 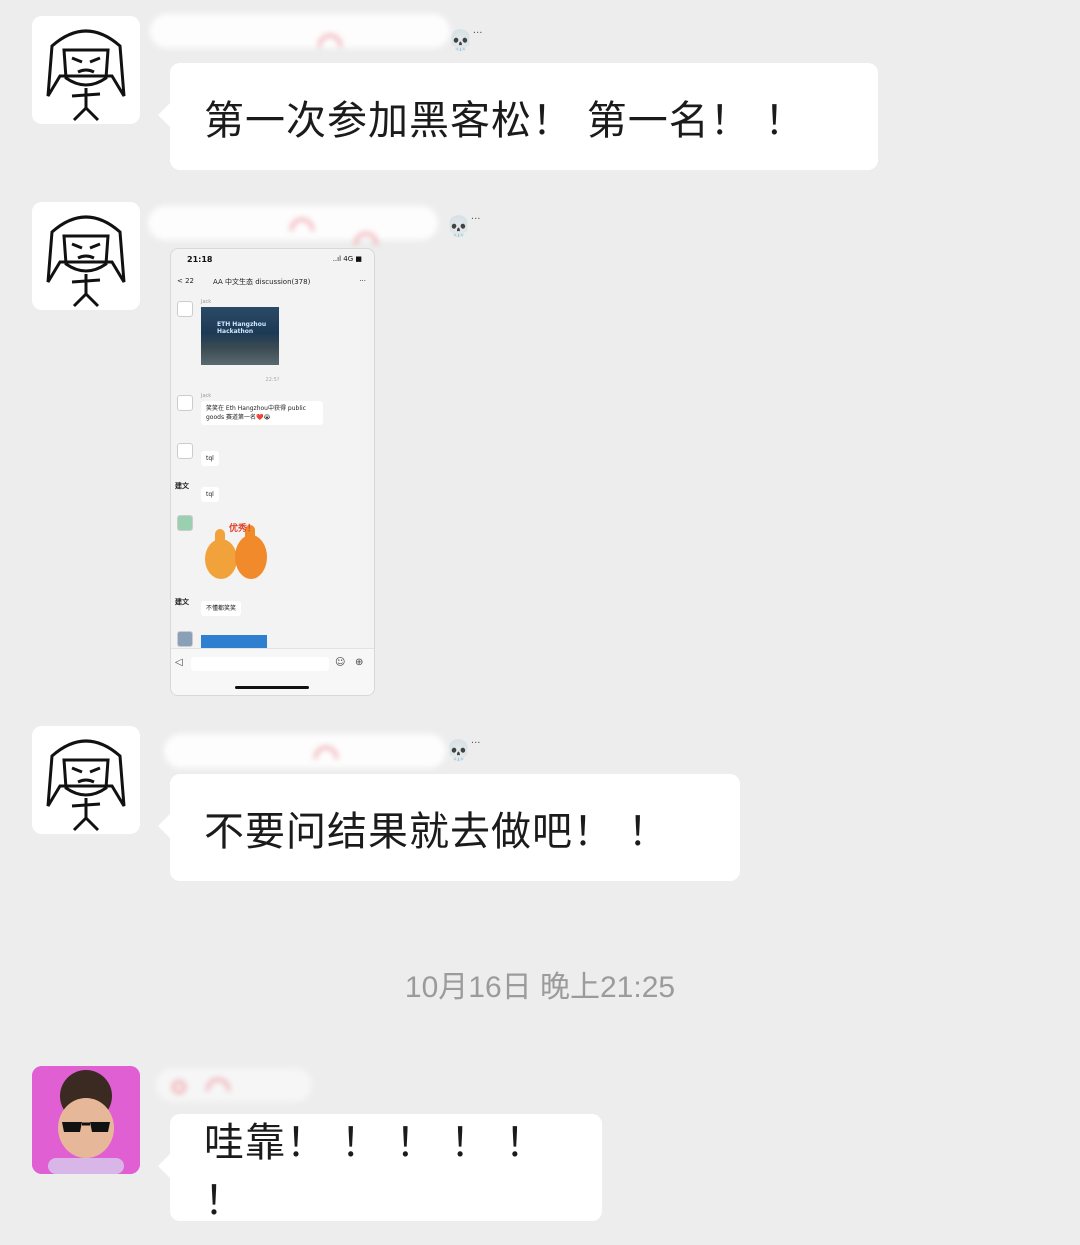 I want to click on shot-time: 21:18, so click(x=200, y=259).